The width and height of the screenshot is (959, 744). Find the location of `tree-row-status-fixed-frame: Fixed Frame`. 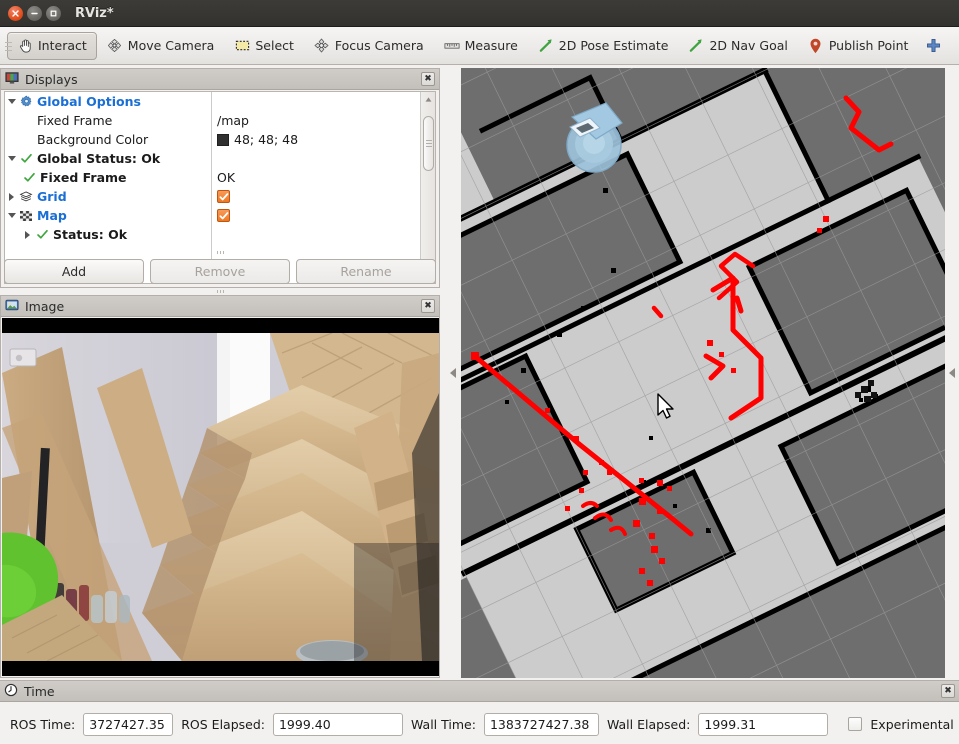

tree-row-status-fixed-frame: Fixed Frame is located at coordinates (108, 177).